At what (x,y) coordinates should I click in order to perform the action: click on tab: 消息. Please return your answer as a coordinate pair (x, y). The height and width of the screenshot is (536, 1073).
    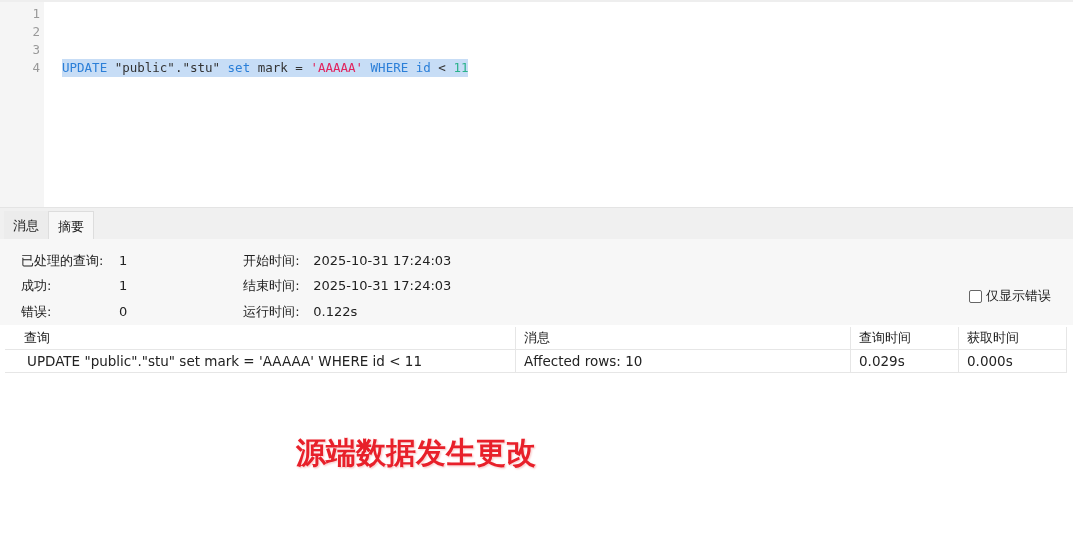
    Looking at the image, I should click on (26, 225).